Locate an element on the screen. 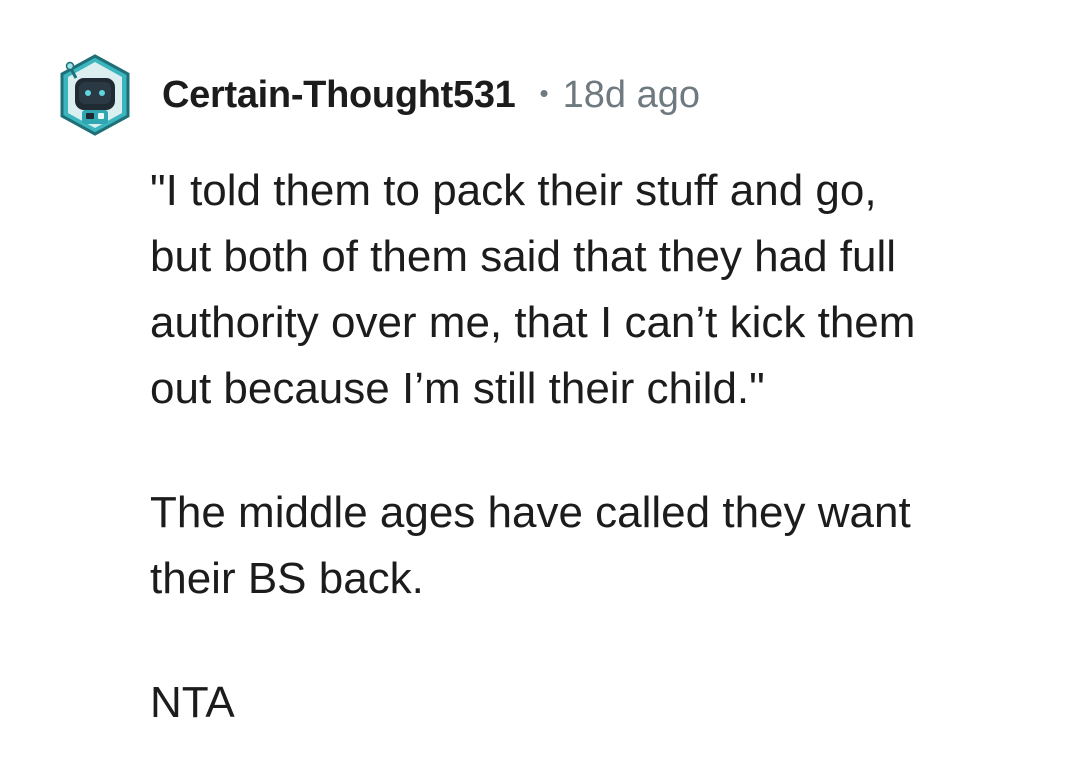  comment-header: Certain-Thought531 • 18d ago is located at coordinates (379, 95).